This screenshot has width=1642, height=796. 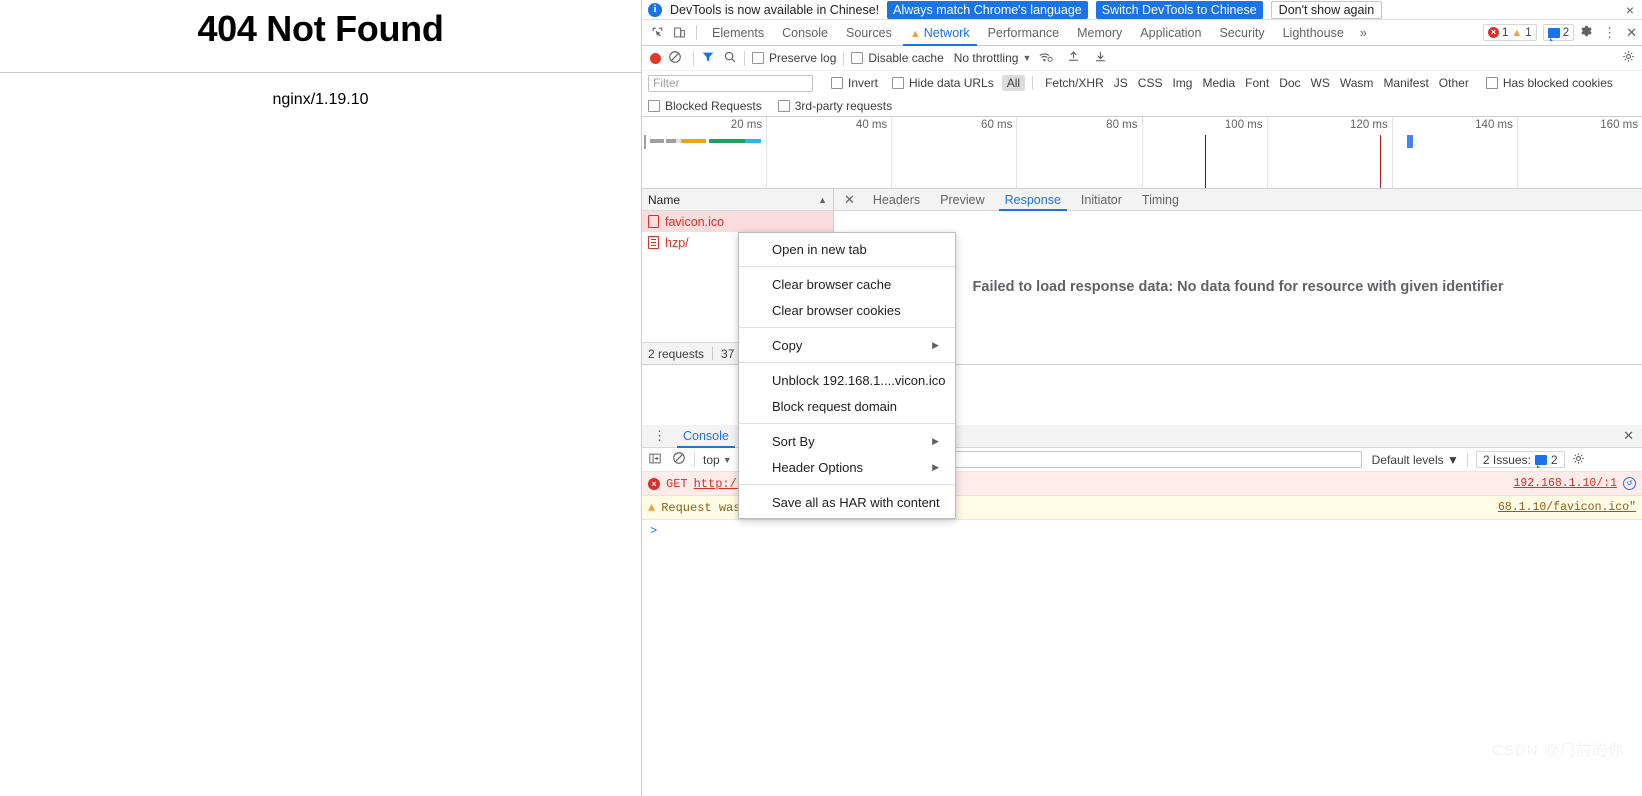 What do you see at coordinates (730, 83) in the screenshot?
I see `filter-input` at bounding box center [730, 83].